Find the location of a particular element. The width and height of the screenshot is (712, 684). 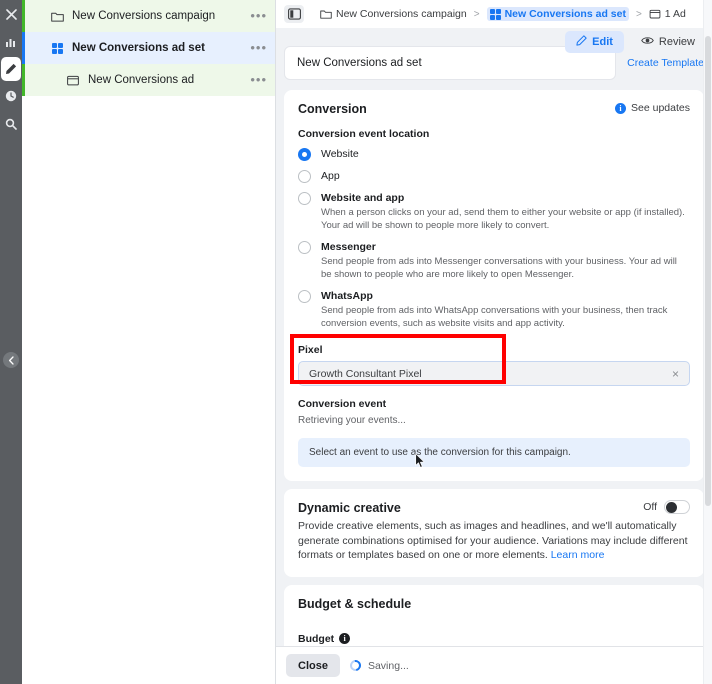

adset-name-value: New Conversions ad set is located at coordinates (359, 63).